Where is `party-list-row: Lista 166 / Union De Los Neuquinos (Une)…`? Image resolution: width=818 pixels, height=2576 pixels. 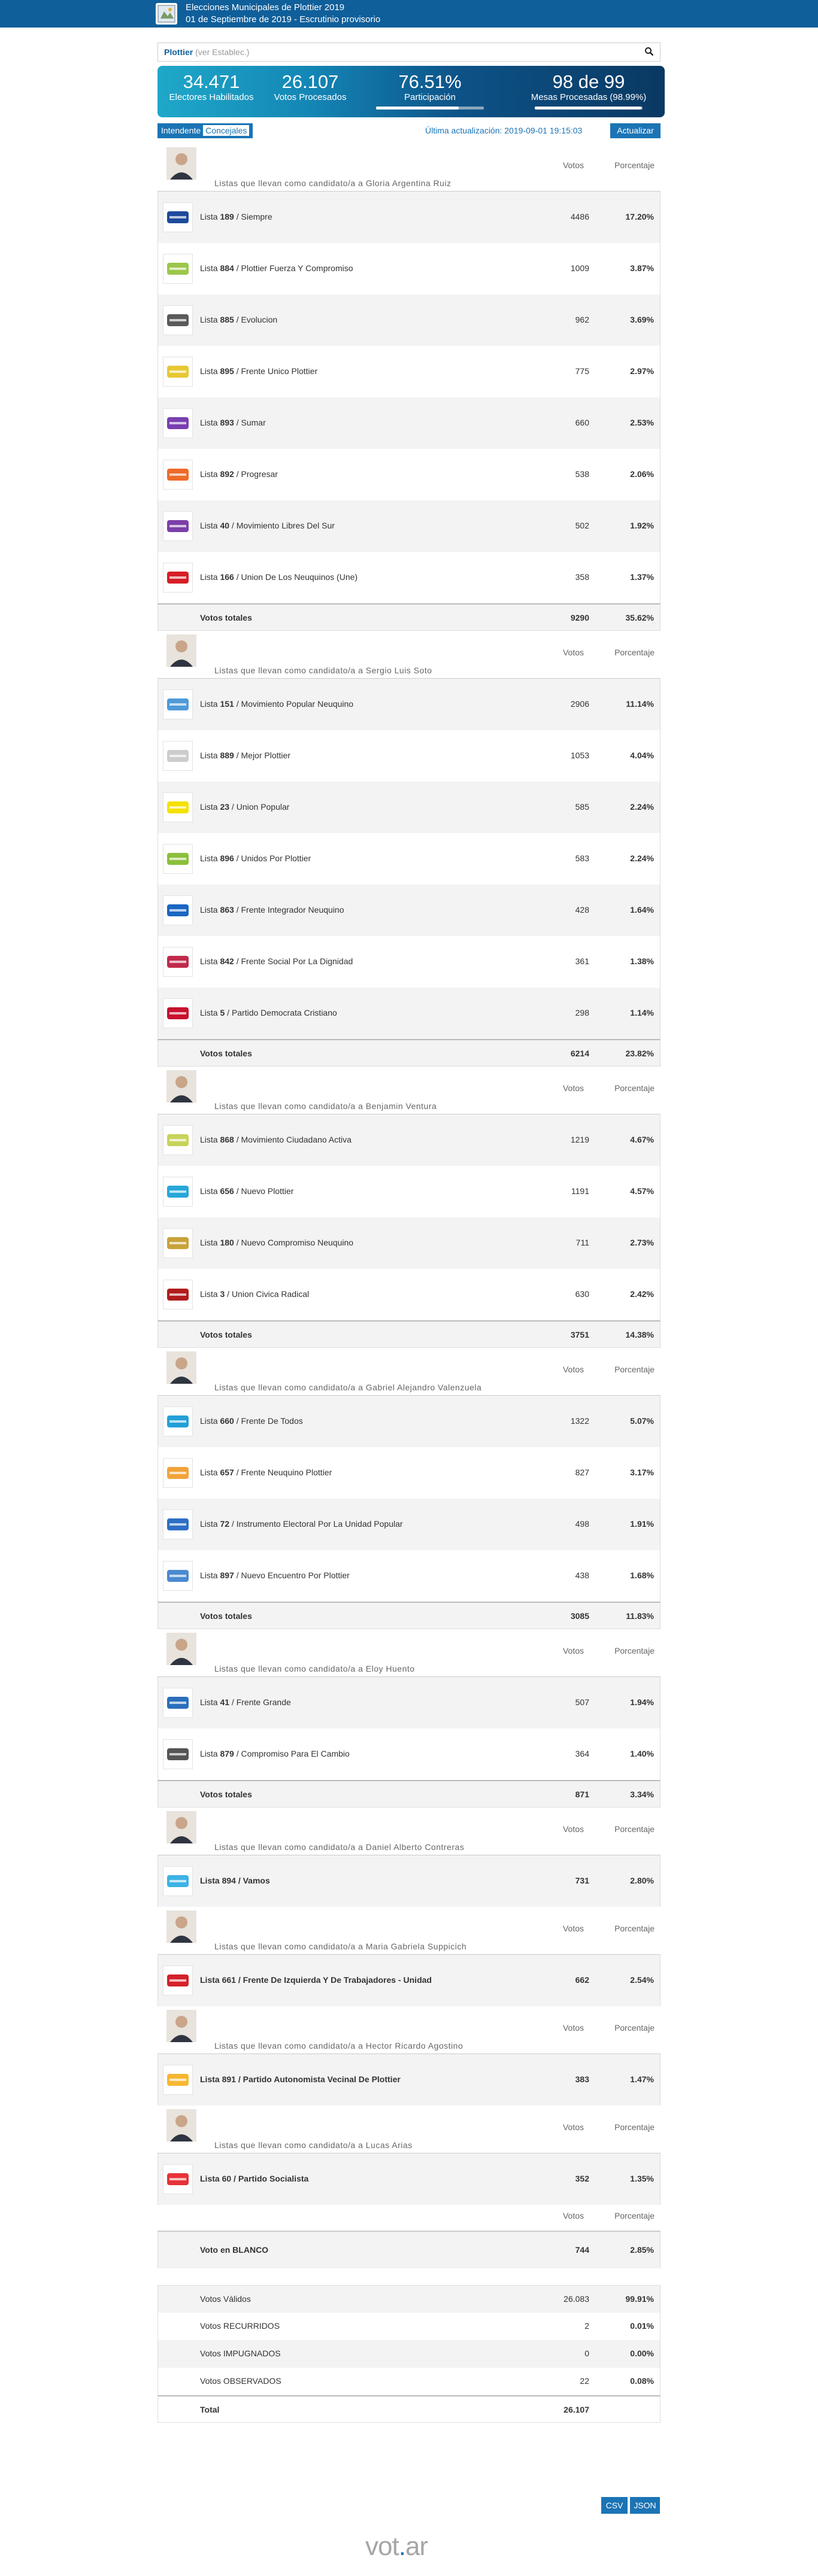
party-list-row: Lista 166 / Union De Los Neuquinos (Une)… is located at coordinates (409, 577).